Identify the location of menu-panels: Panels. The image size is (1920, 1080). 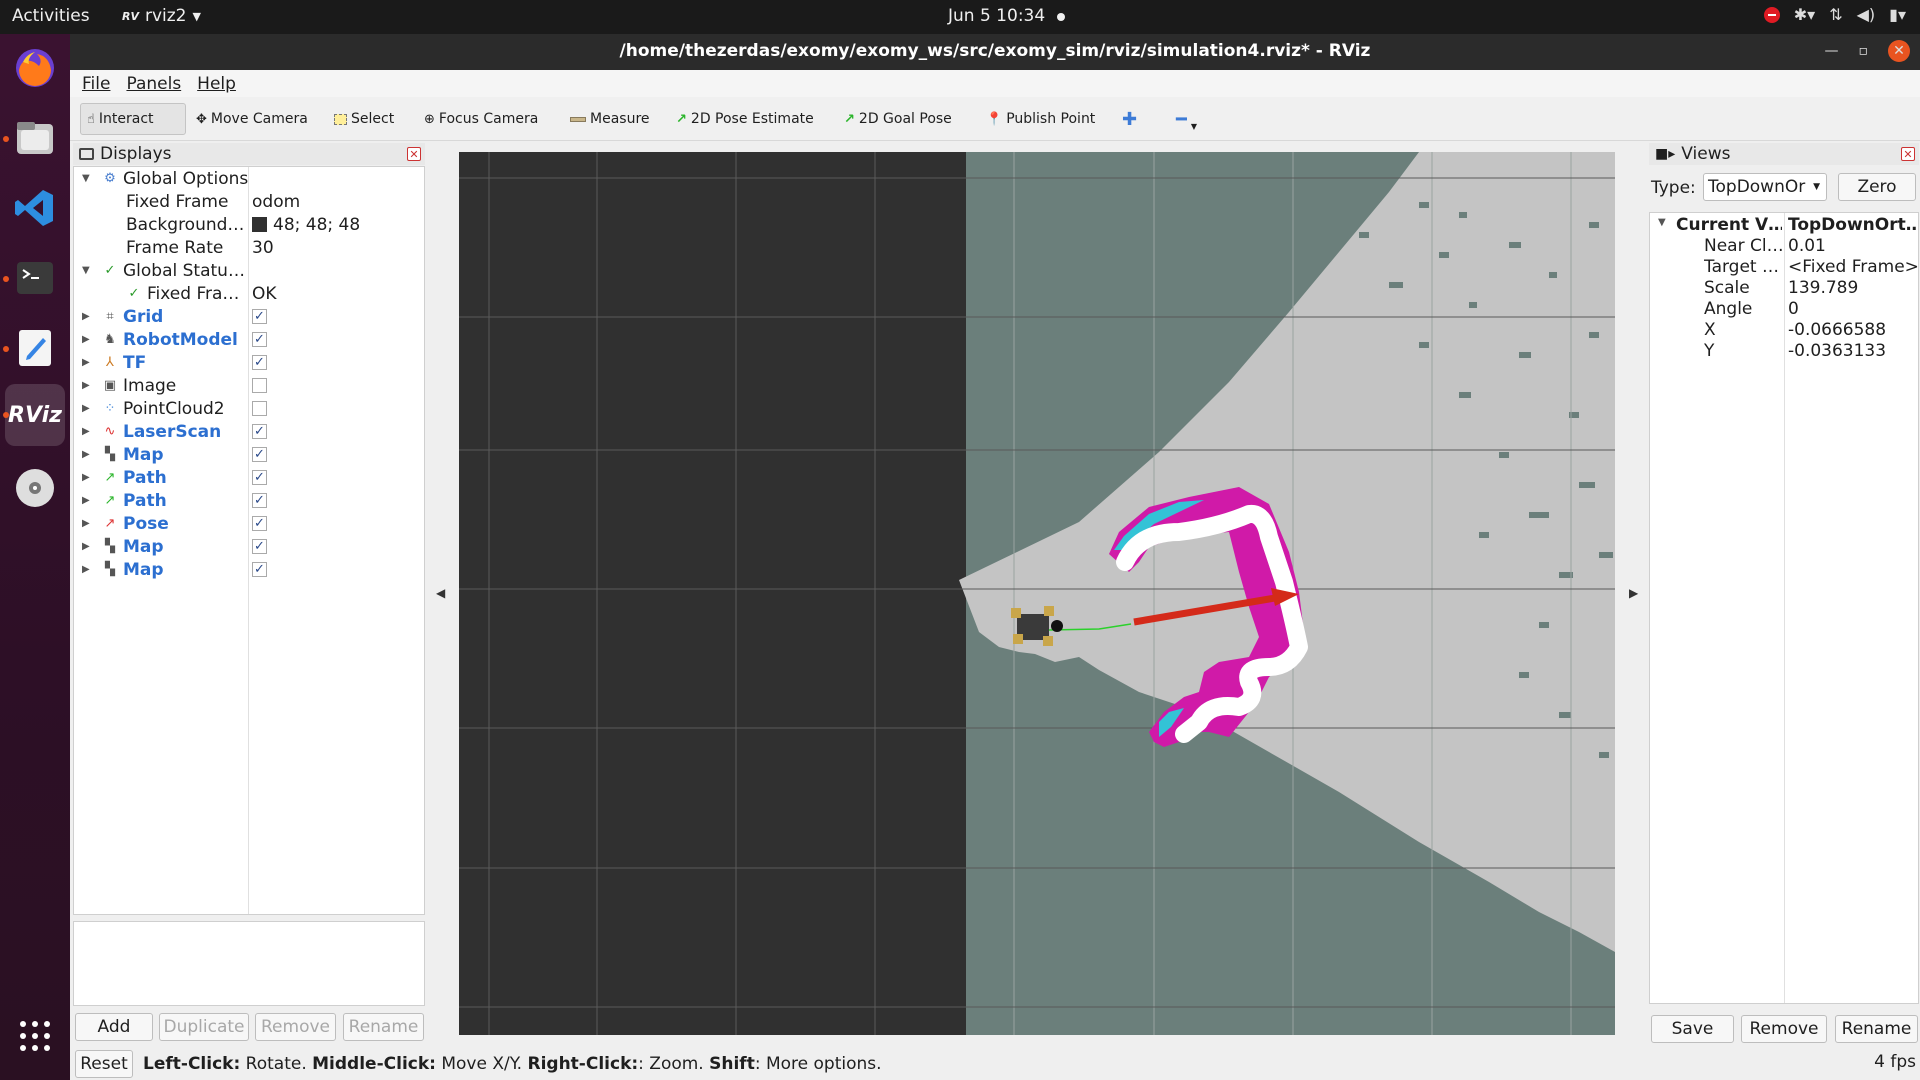
(153, 84).